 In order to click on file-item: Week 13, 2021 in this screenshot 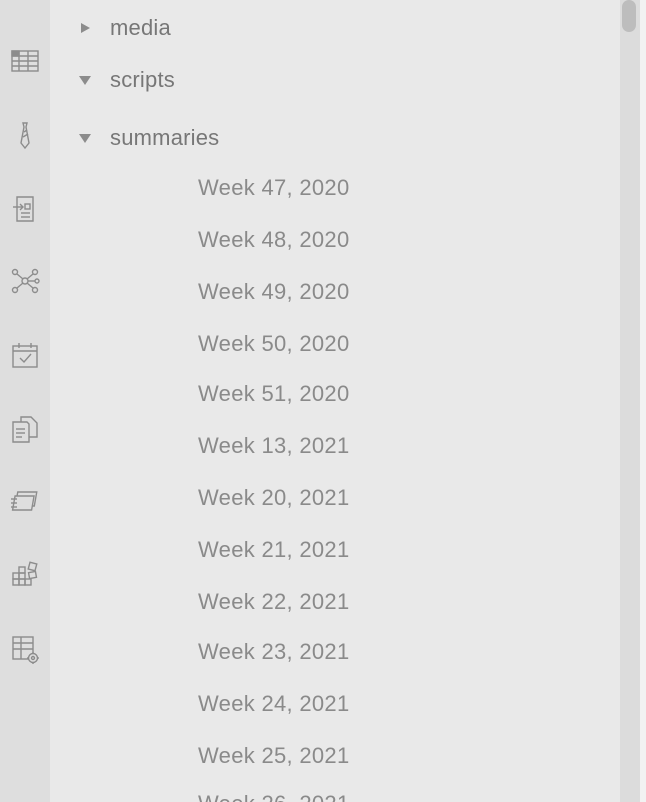, I will do `click(388, 446)`.